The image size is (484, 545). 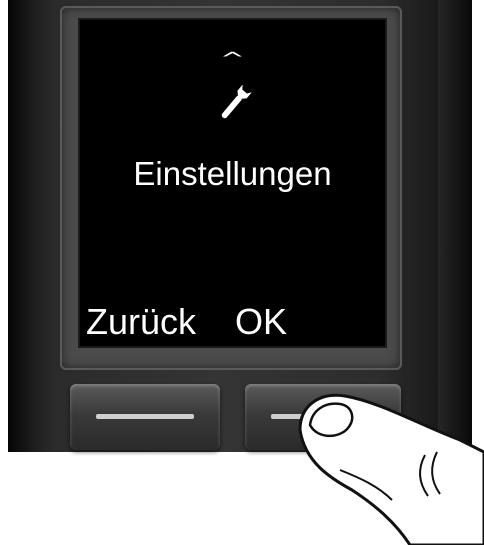 I want to click on scroll-up-indicator: ^, so click(x=232, y=59).